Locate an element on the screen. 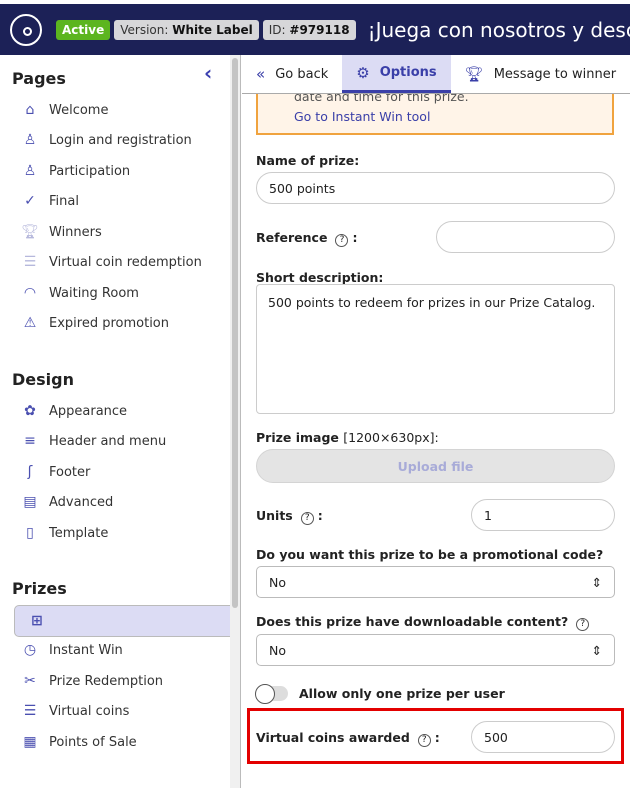 Image resolution: width=630 pixels, height=788 pixels. sidebar-item-label: Instant Win is located at coordinates (86, 650).